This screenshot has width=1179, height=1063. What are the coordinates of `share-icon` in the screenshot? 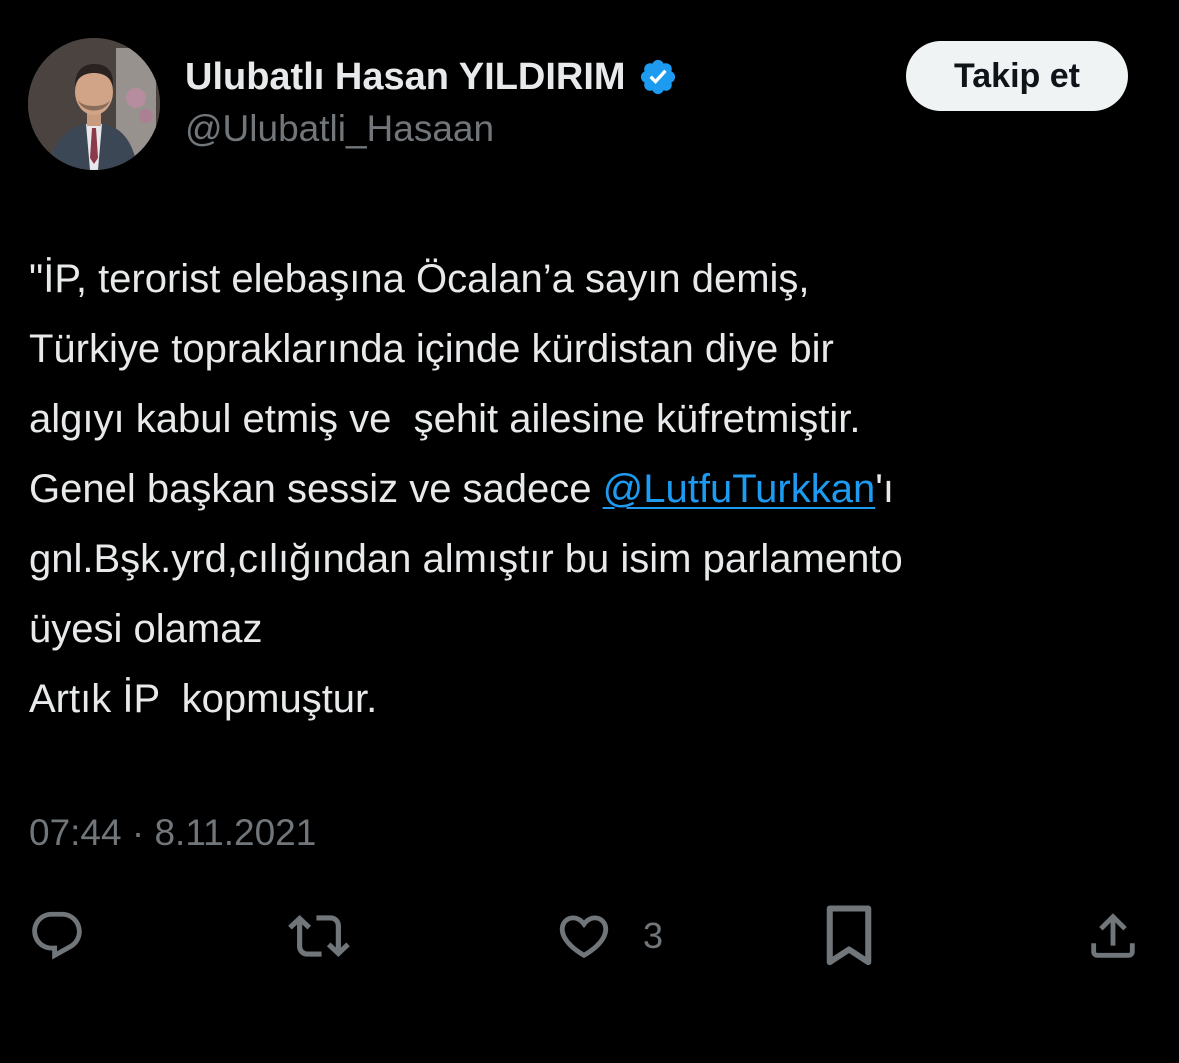 It's located at (1113, 935).